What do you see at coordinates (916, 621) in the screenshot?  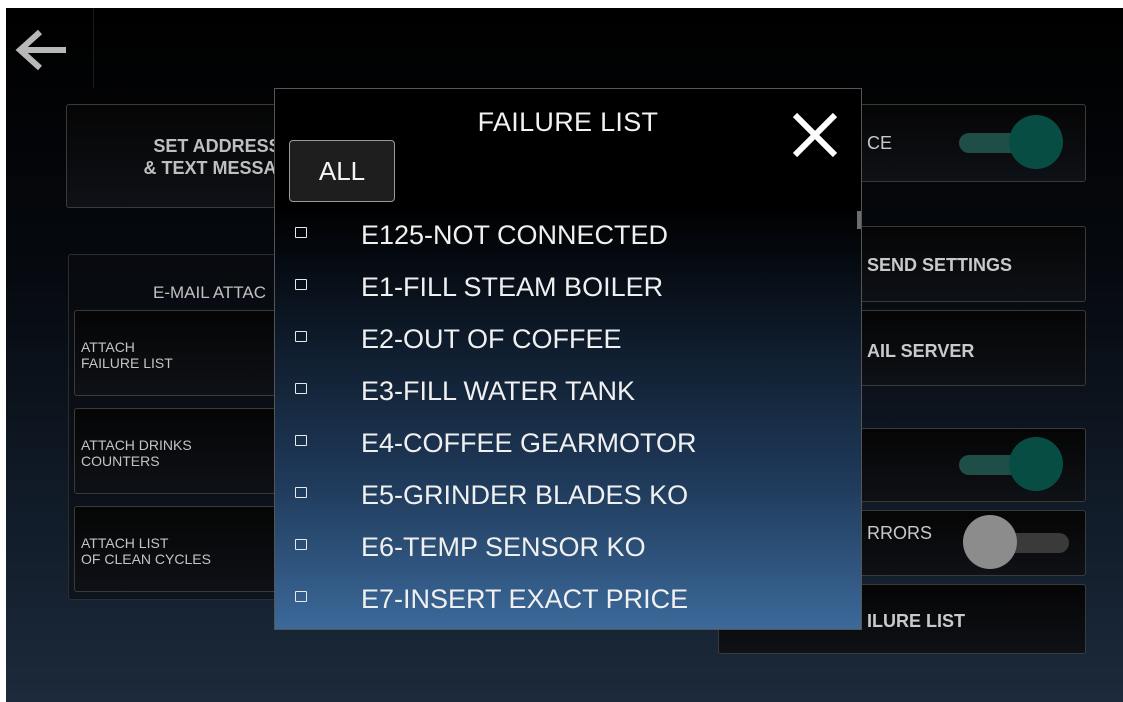 I see `failure-list-label: ILURE LIST` at bounding box center [916, 621].